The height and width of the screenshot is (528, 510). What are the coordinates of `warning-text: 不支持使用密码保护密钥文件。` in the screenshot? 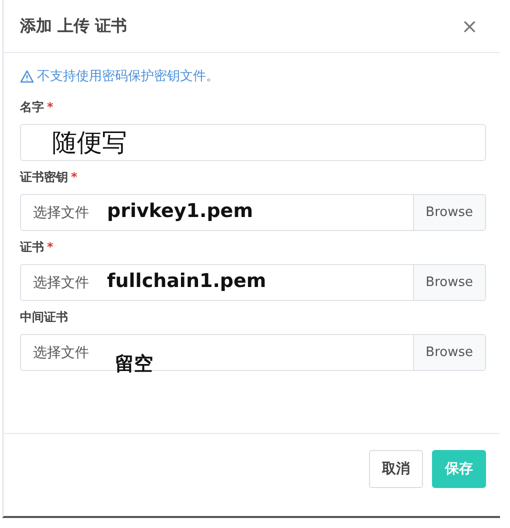 It's located at (128, 76).